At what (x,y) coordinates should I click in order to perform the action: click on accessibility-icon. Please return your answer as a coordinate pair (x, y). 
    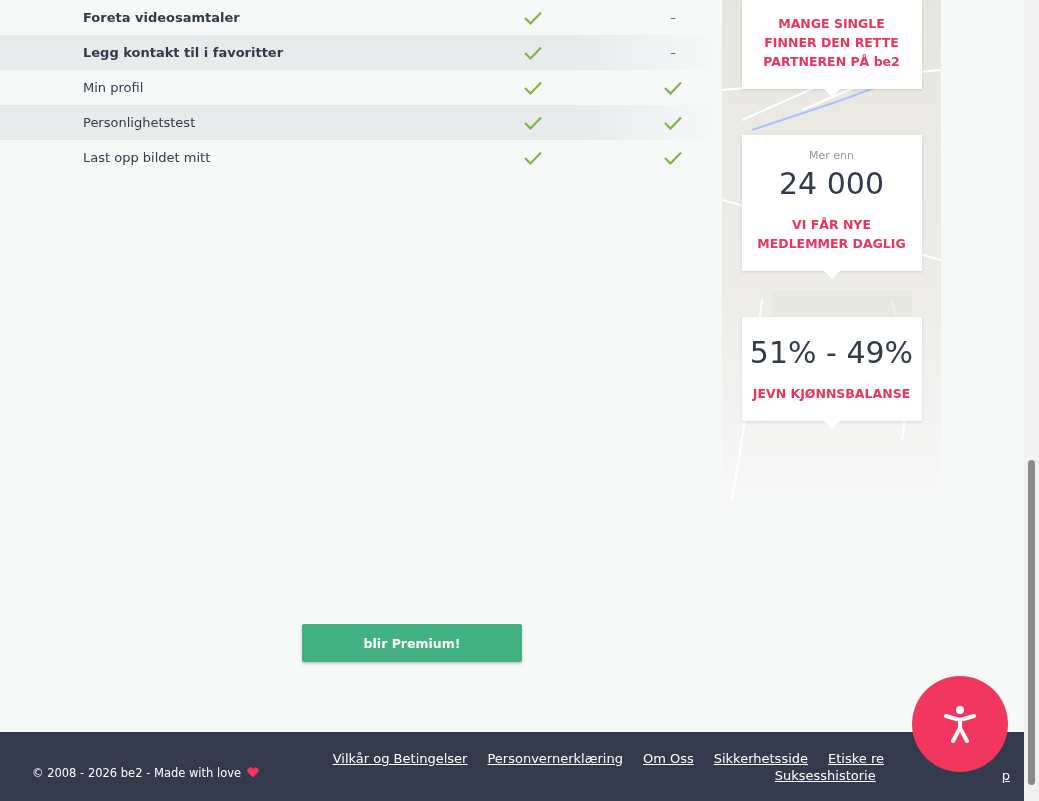
    Looking at the image, I should click on (960, 724).